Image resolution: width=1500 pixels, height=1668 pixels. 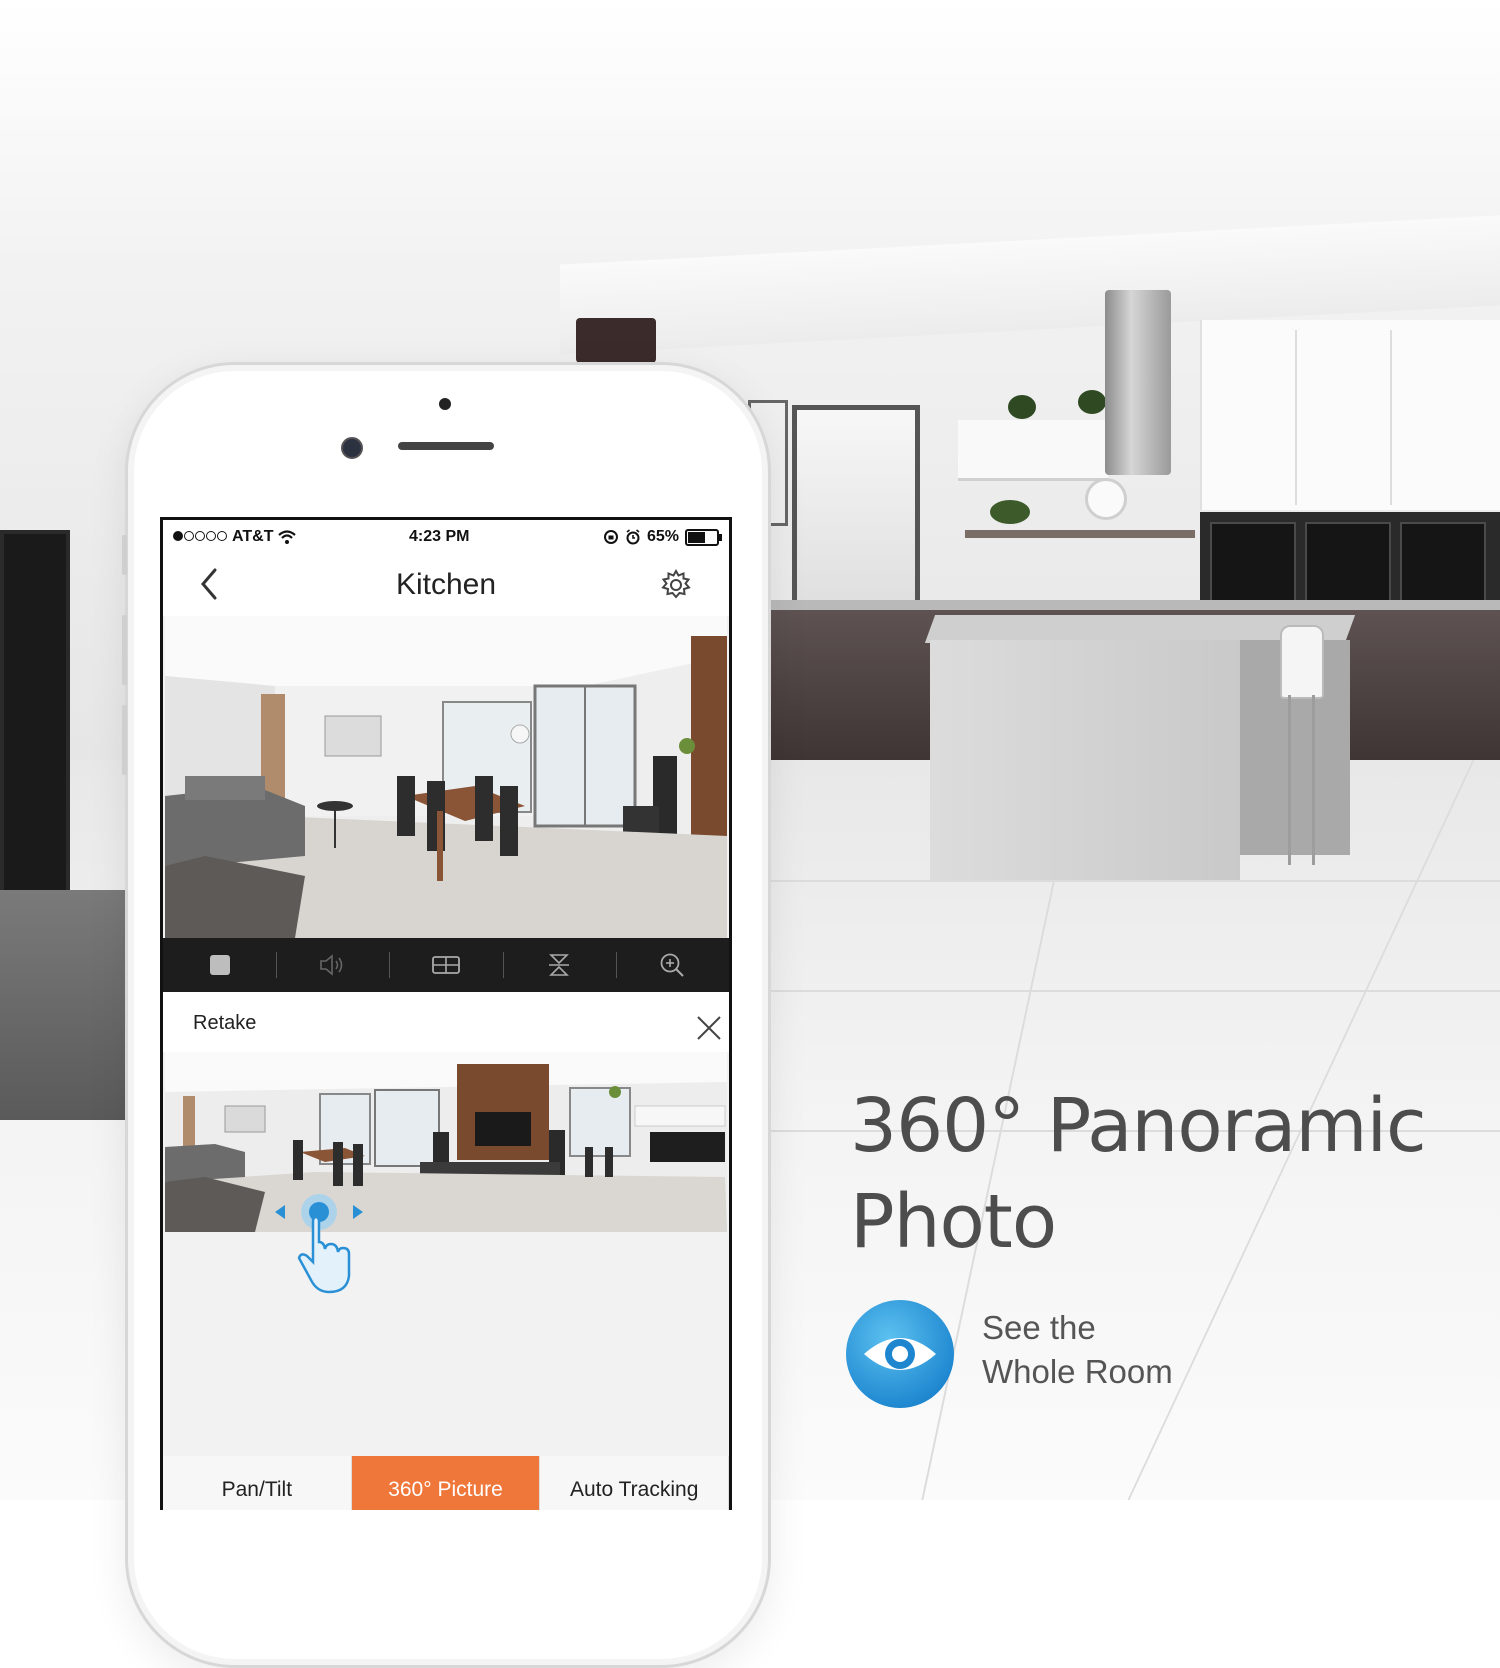 I want to click on earpiece-speaker, so click(x=446, y=446).